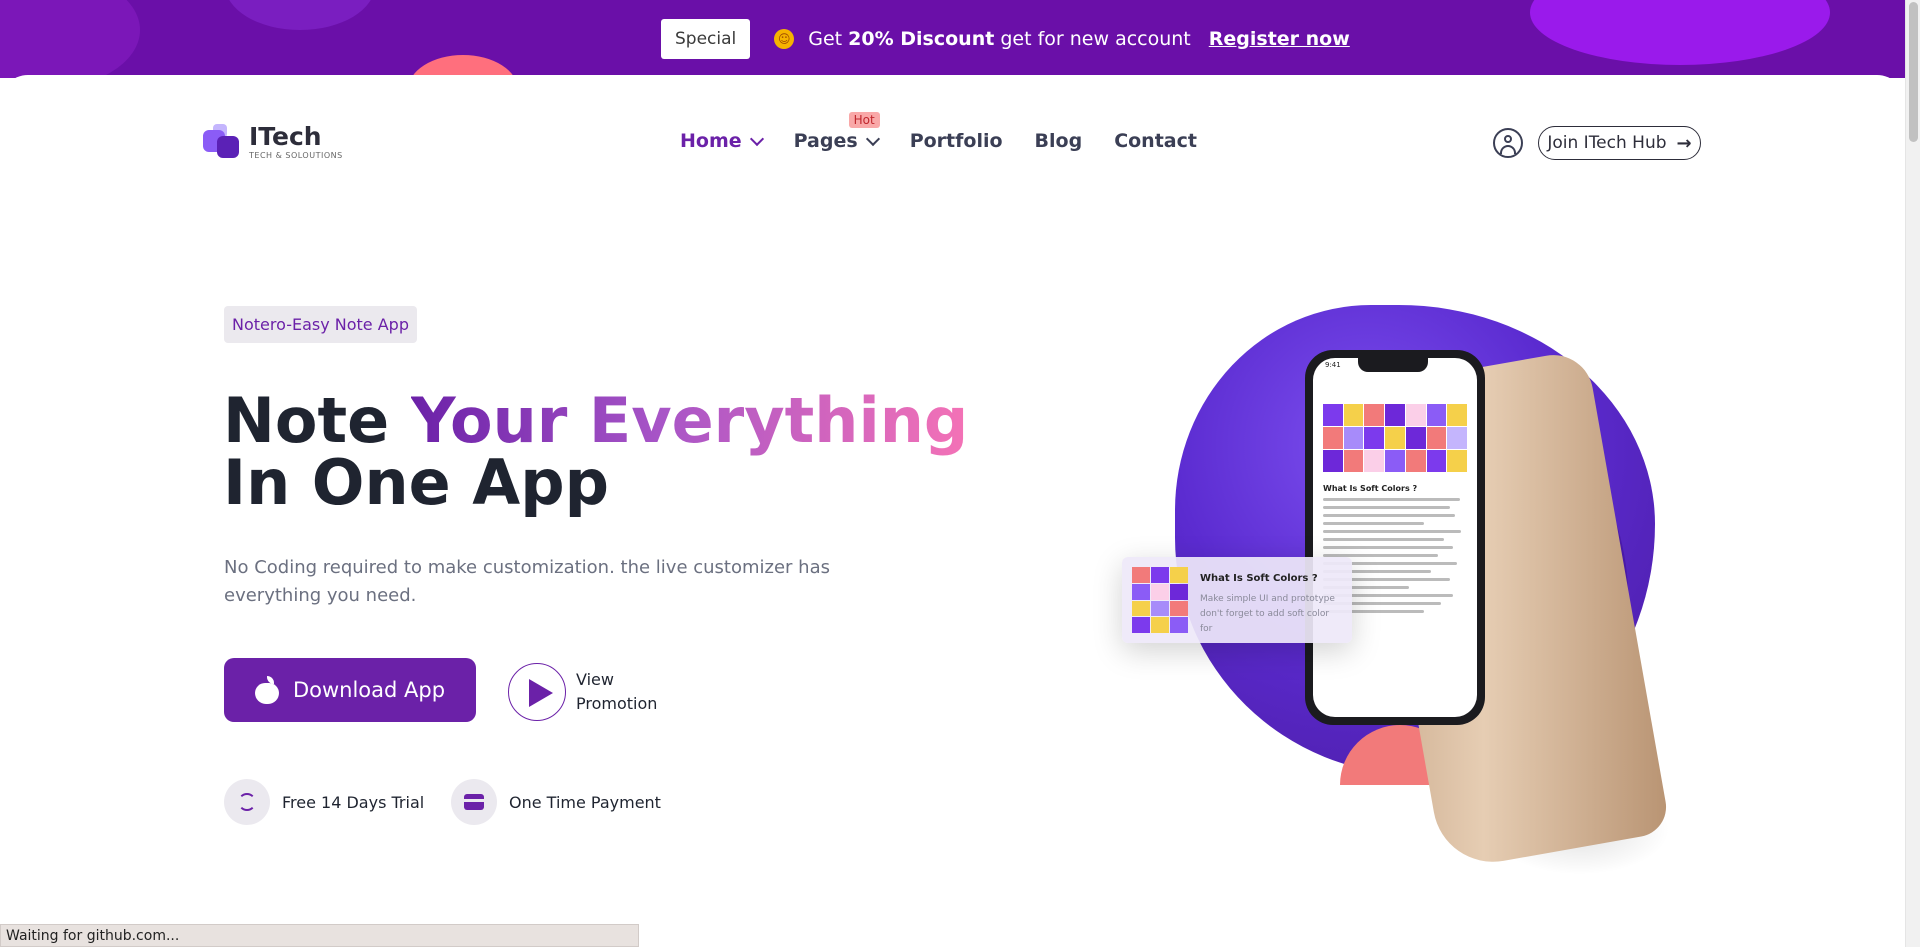  Describe the element at coordinates (296, 155) in the screenshot. I see `logo-tagline: TECH & SOLOUTIONS` at that location.